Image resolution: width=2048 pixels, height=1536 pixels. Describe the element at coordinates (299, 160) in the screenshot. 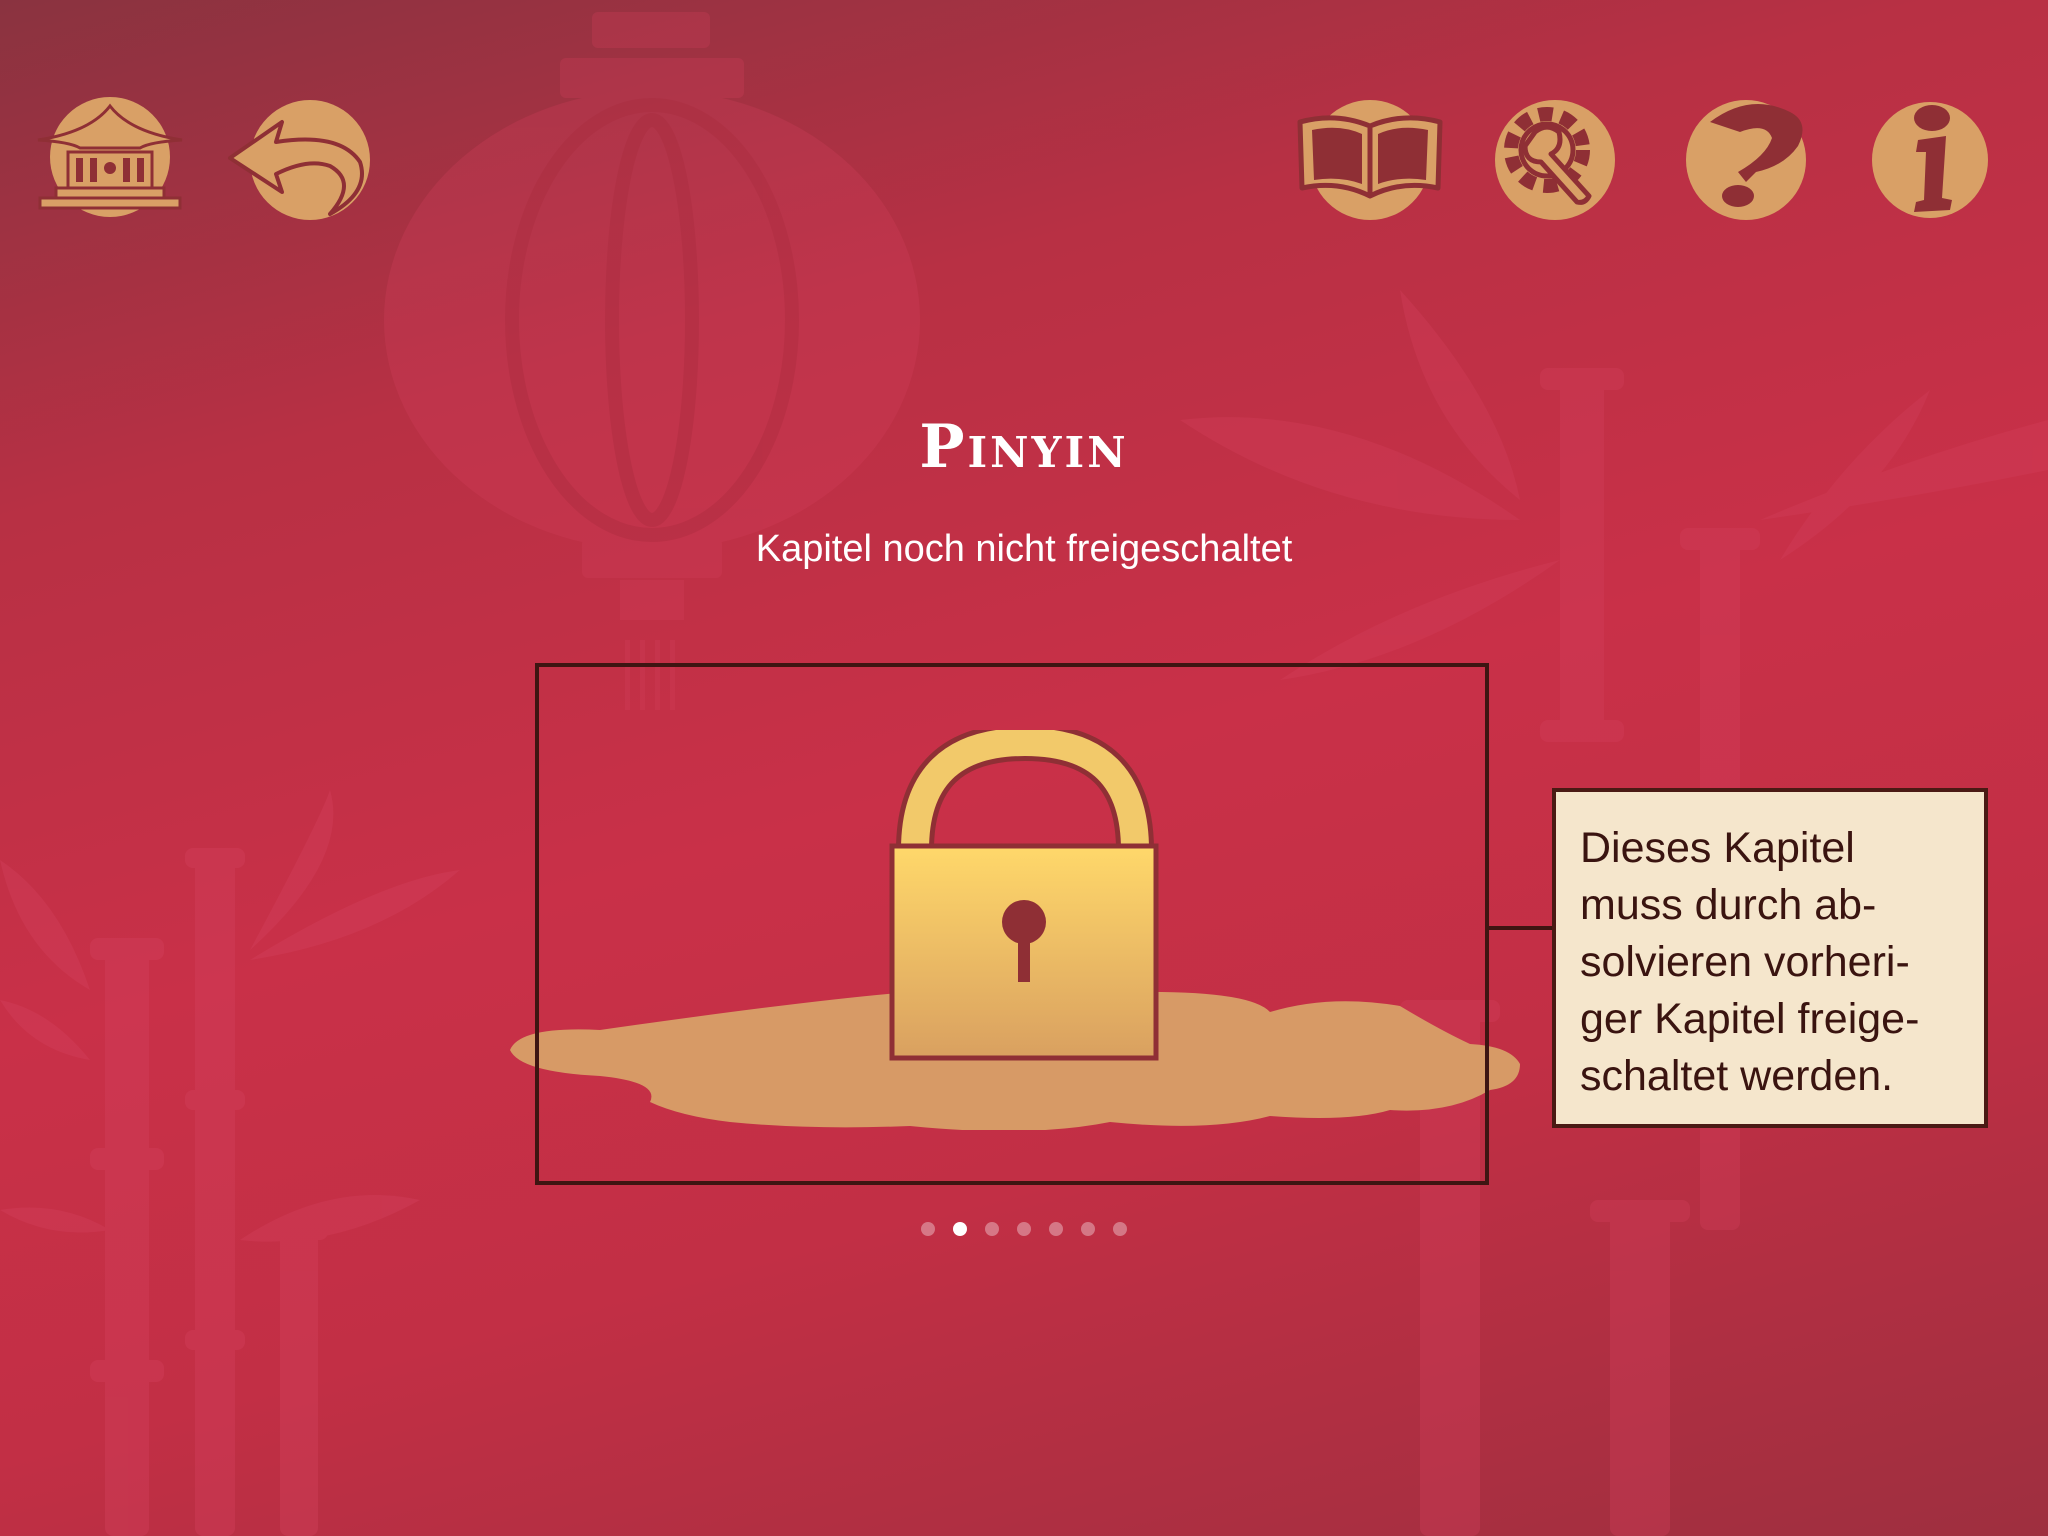

I see `back-arrow-icon` at that location.